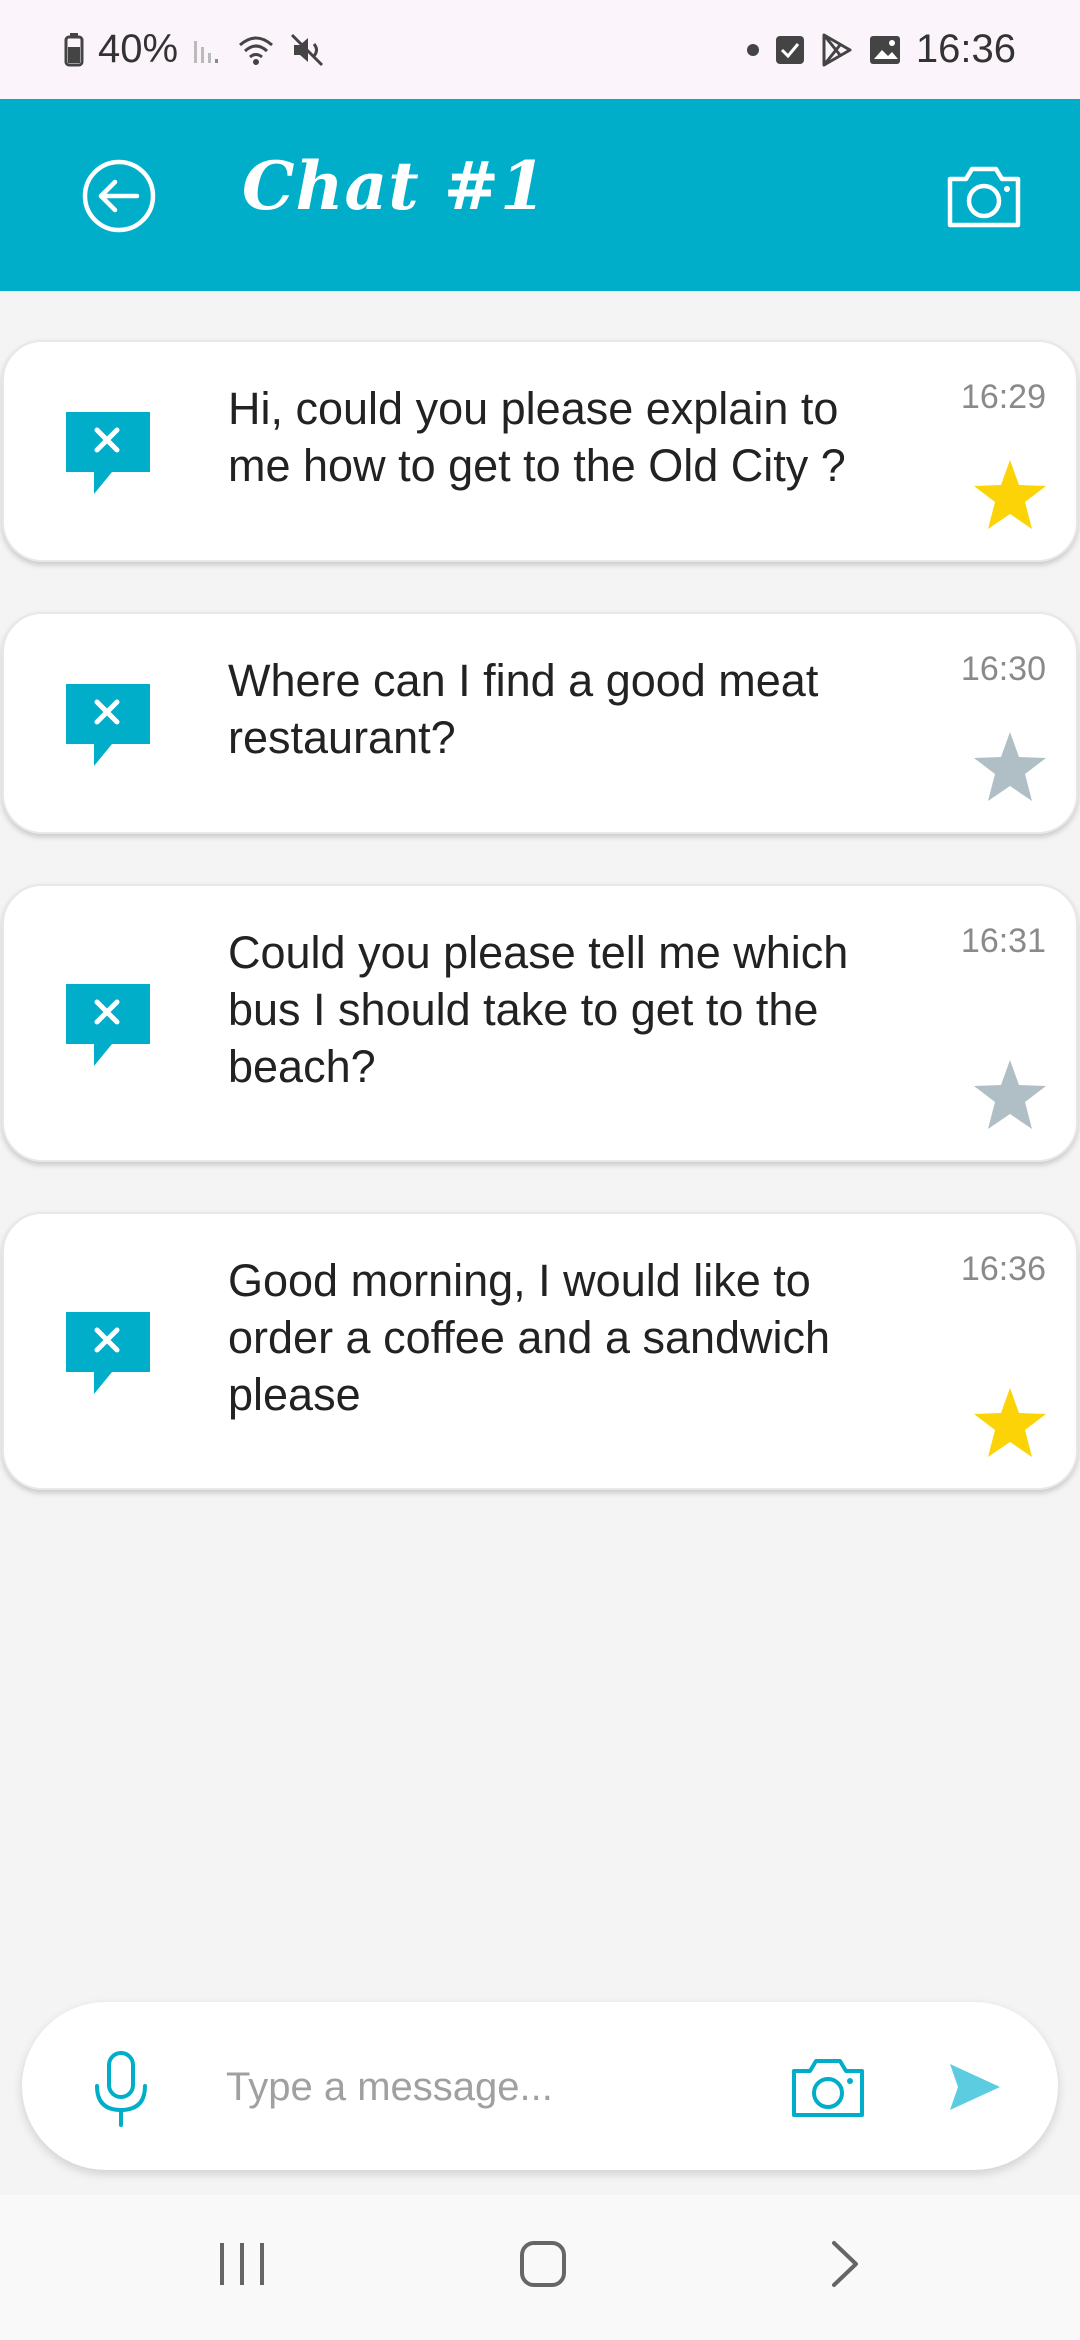  I want to click on page-title: Chat #1, so click(394, 186).